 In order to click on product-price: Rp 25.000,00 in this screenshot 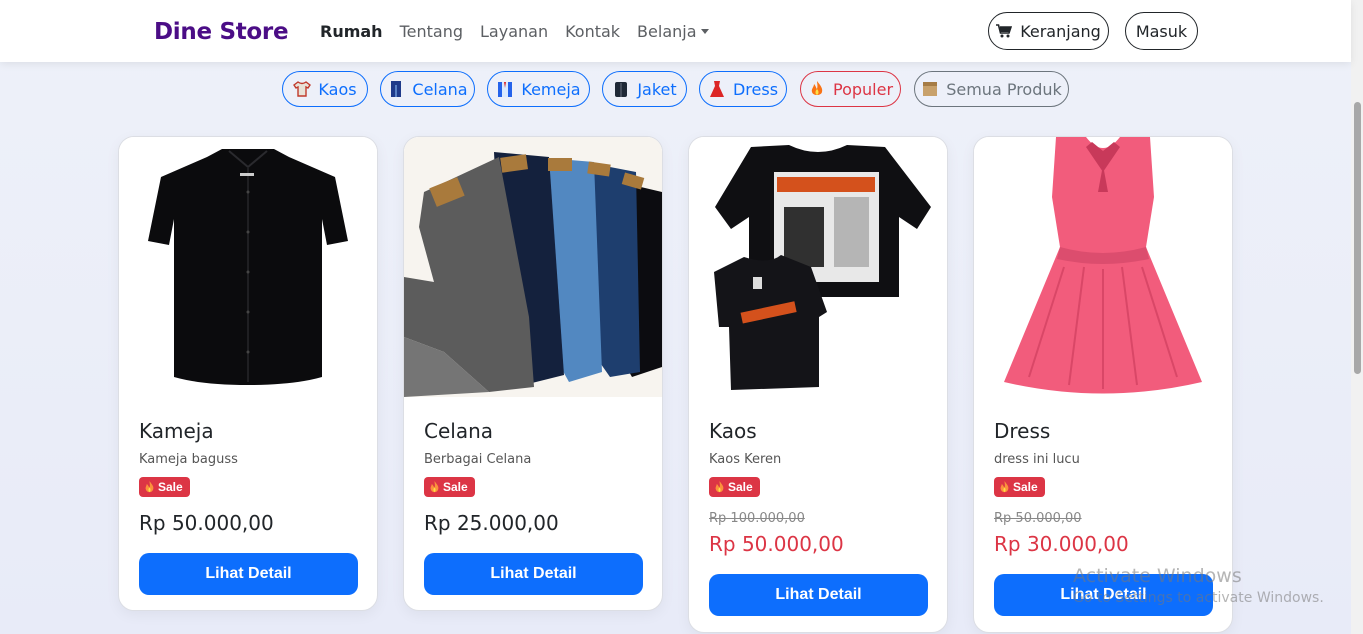, I will do `click(491, 522)`.